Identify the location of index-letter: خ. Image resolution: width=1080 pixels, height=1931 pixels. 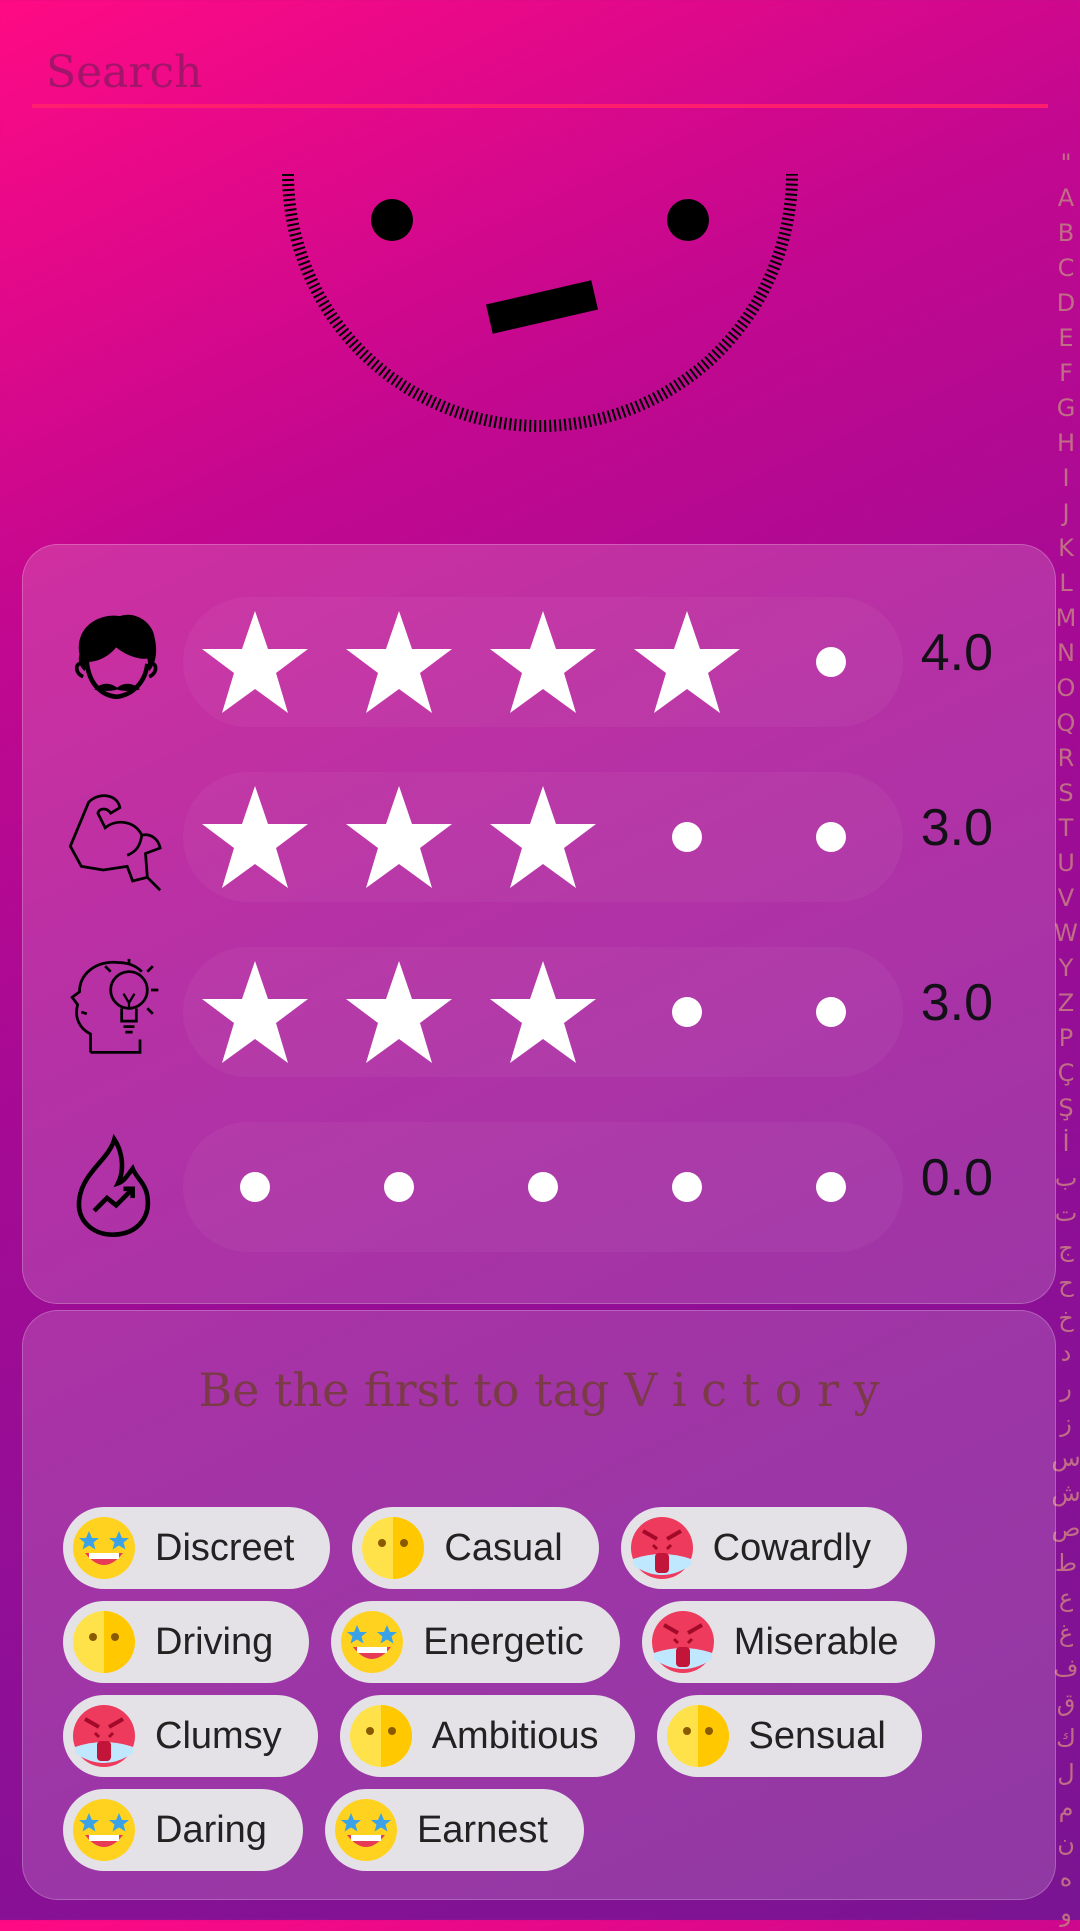
(1066, 1318).